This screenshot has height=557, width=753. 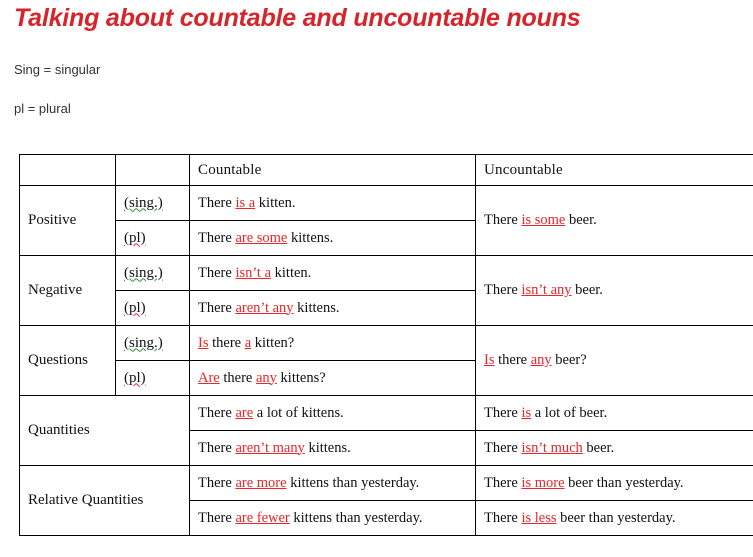 I want to click on highlight: Are, so click(x=209, y=377).